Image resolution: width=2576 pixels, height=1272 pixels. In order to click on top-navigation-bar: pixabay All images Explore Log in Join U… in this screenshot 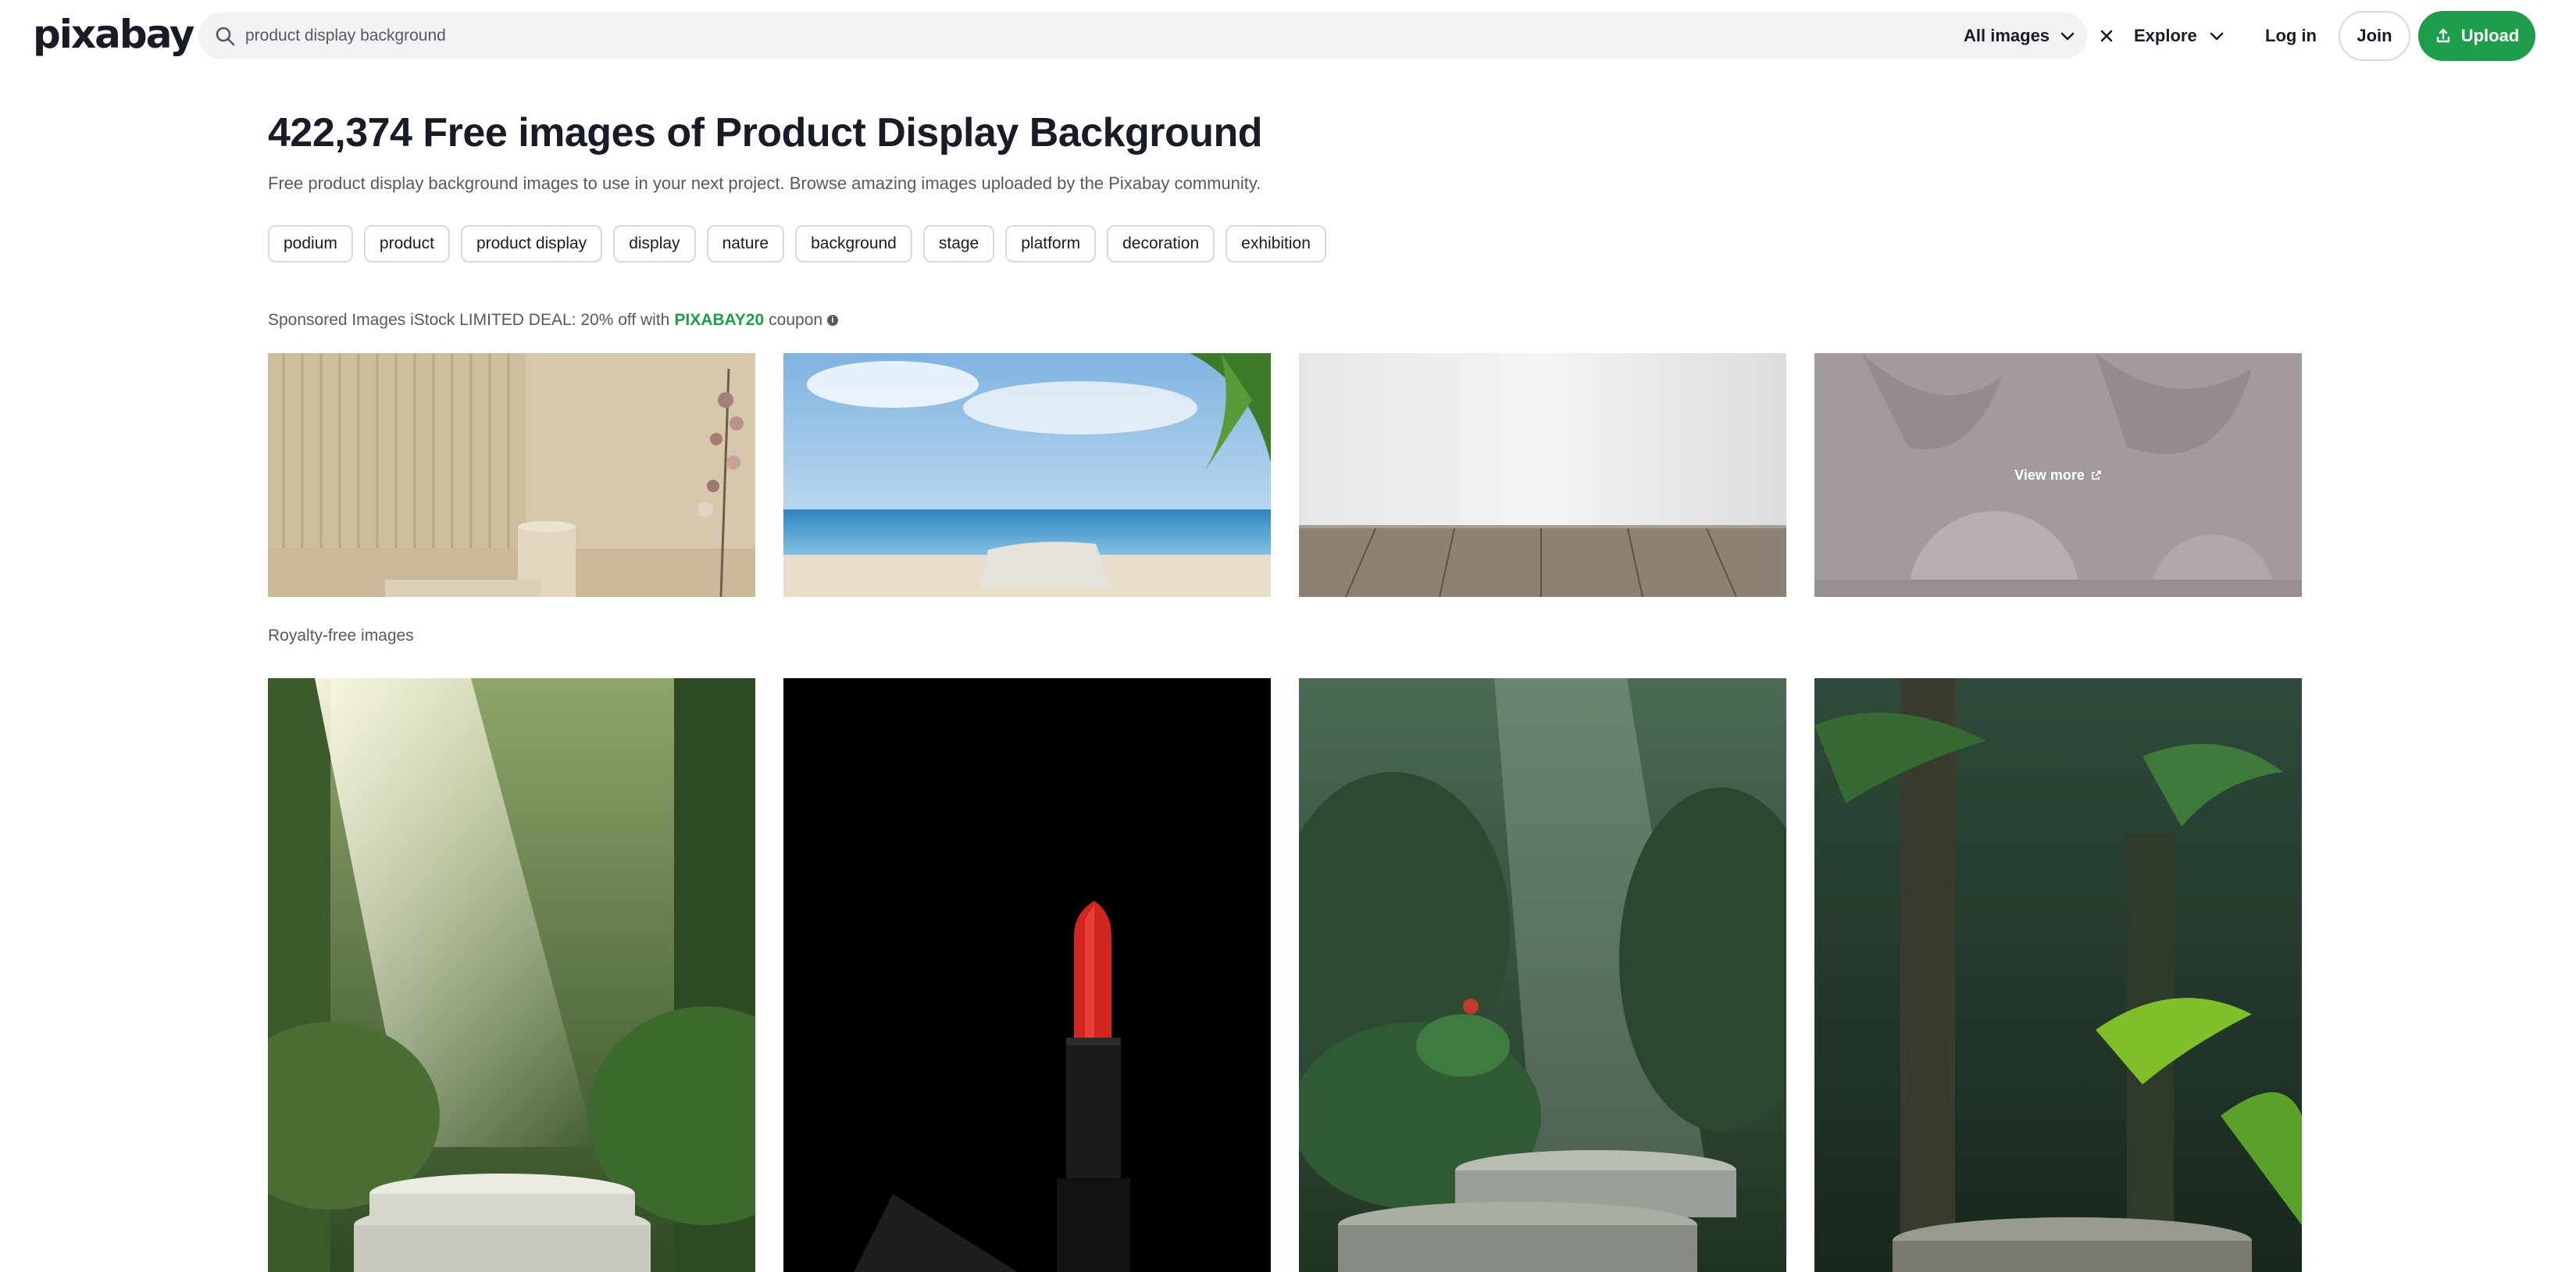, I will do `click(1288, 36)`.